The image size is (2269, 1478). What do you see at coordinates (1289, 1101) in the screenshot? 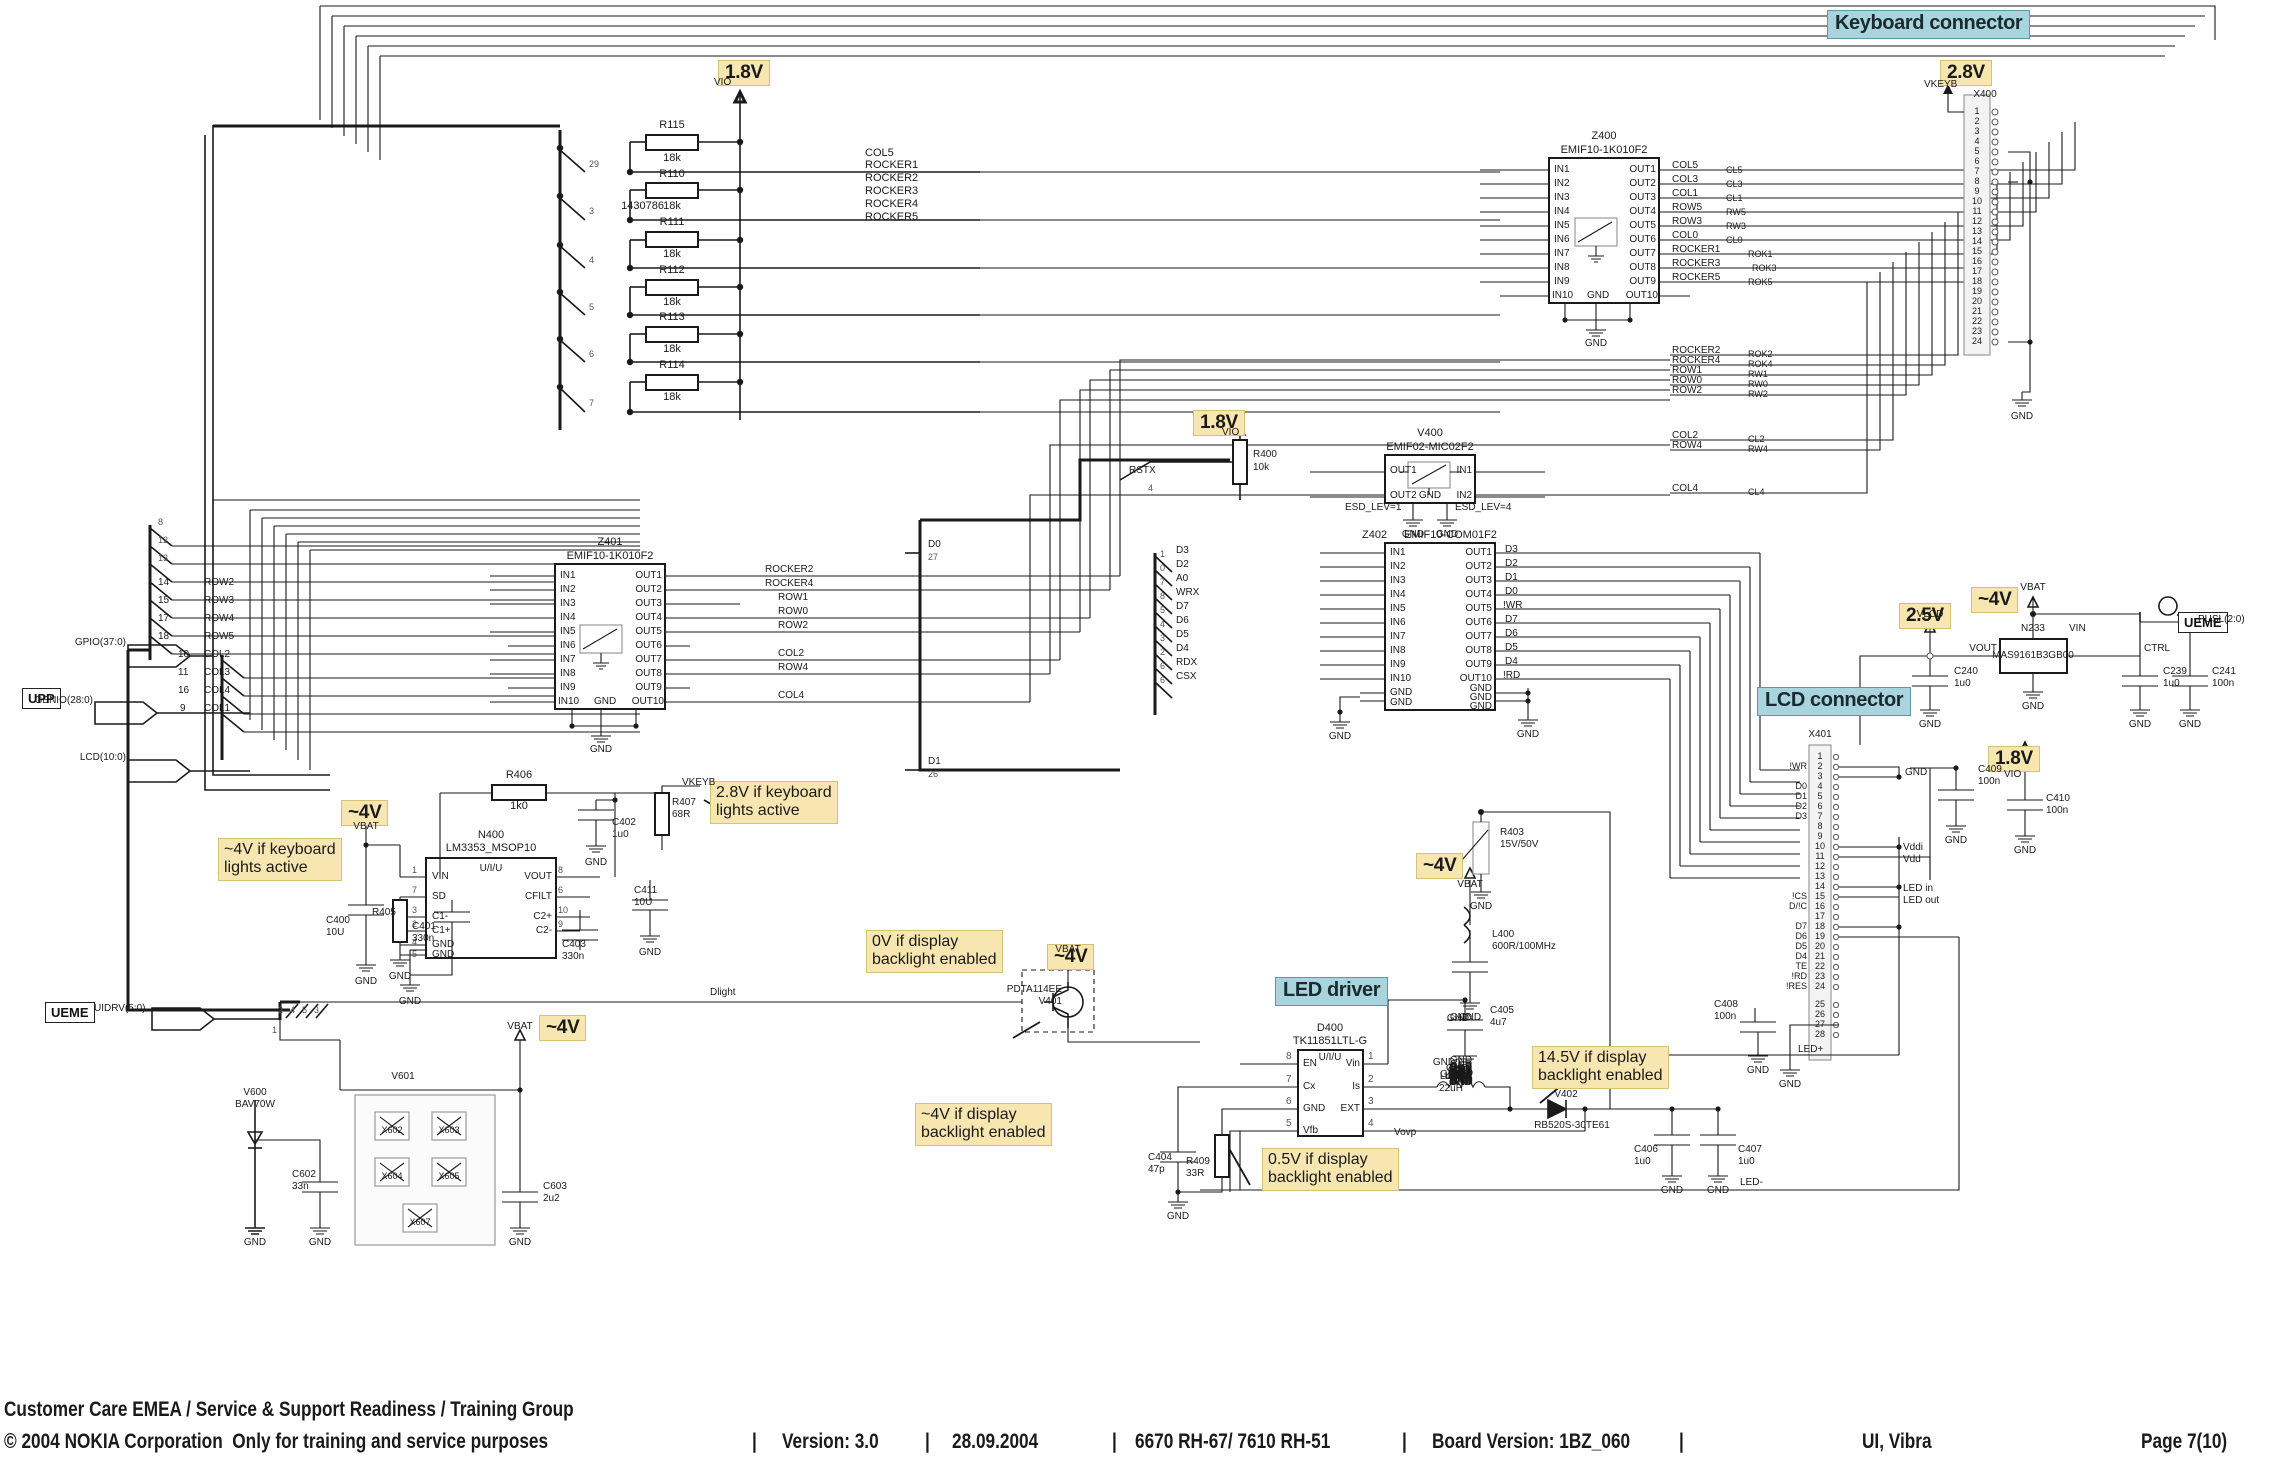
I see `d400-pinnum-6: 6` at bounding box center [1289, 1101].